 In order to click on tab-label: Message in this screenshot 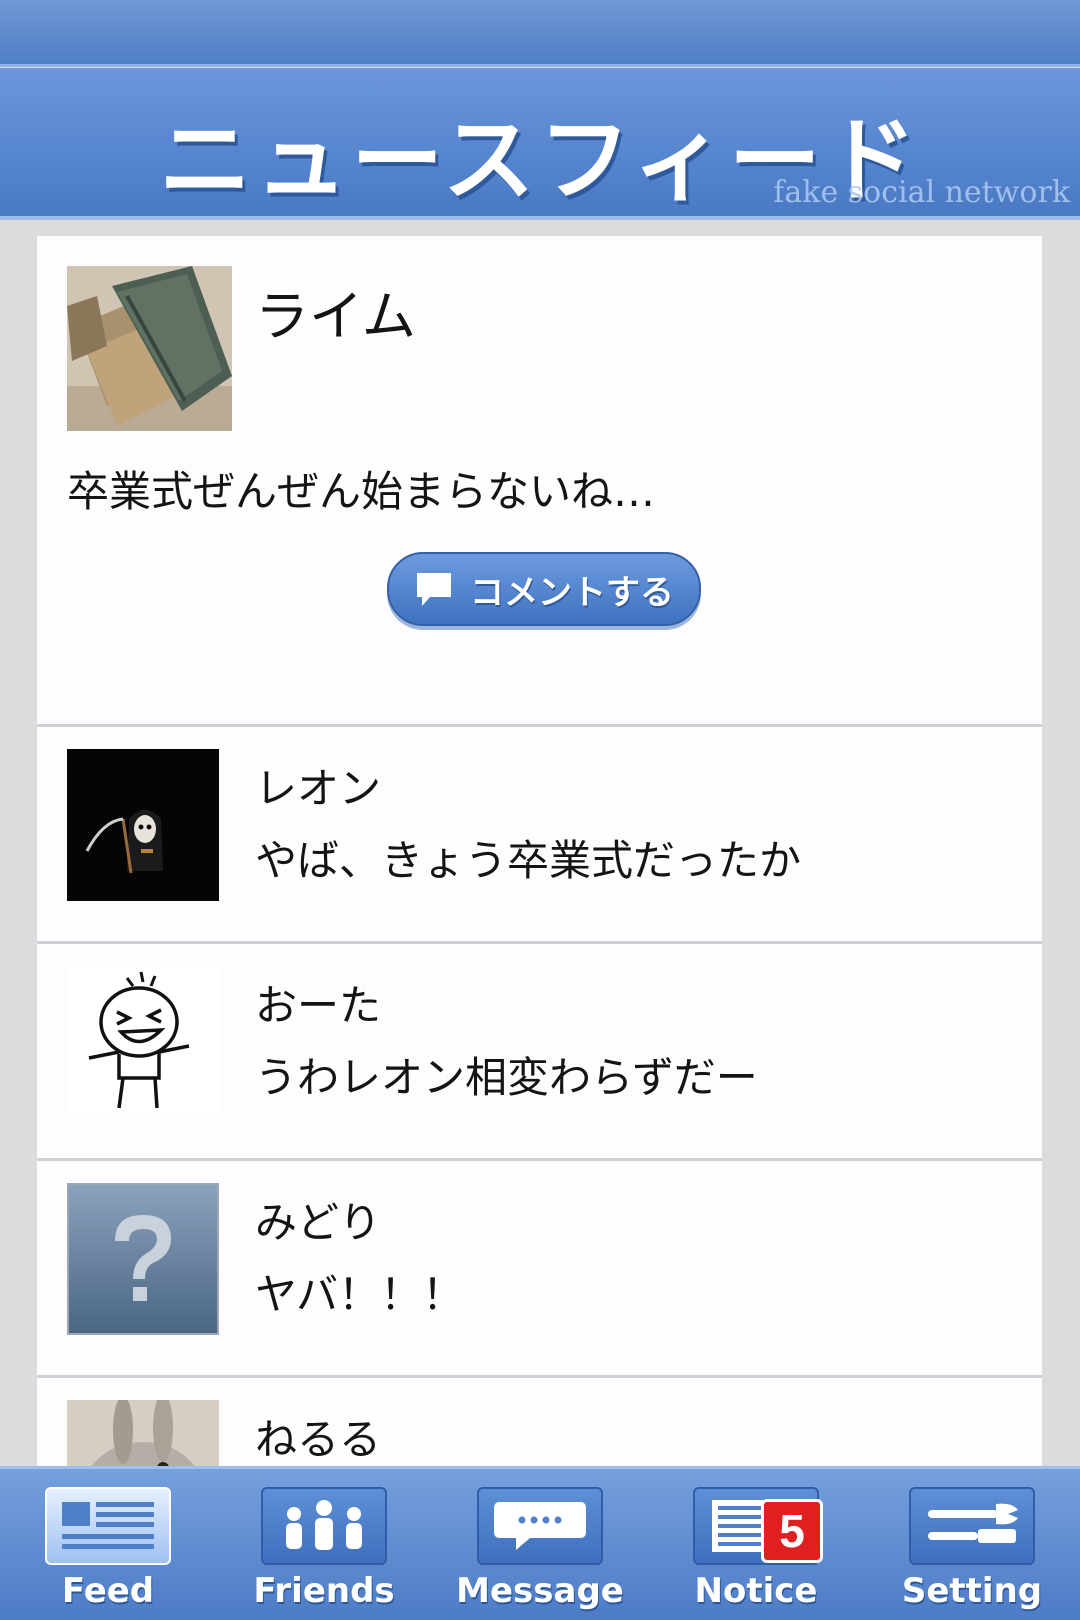, I will do `click(540, 1591)`.